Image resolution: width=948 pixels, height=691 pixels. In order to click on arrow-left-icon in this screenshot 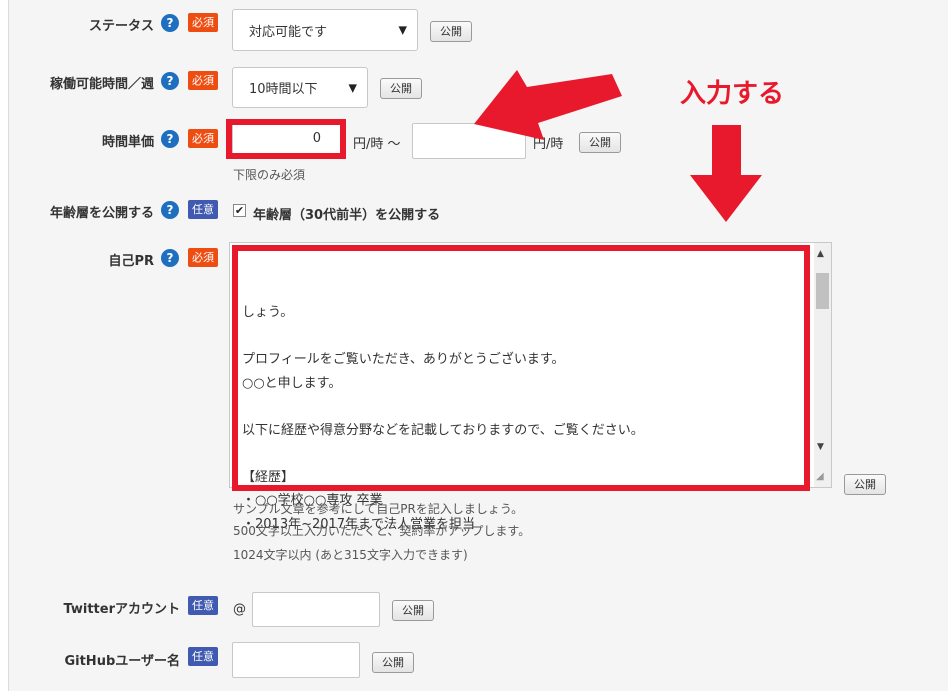, I will do `click(548, 105)`.